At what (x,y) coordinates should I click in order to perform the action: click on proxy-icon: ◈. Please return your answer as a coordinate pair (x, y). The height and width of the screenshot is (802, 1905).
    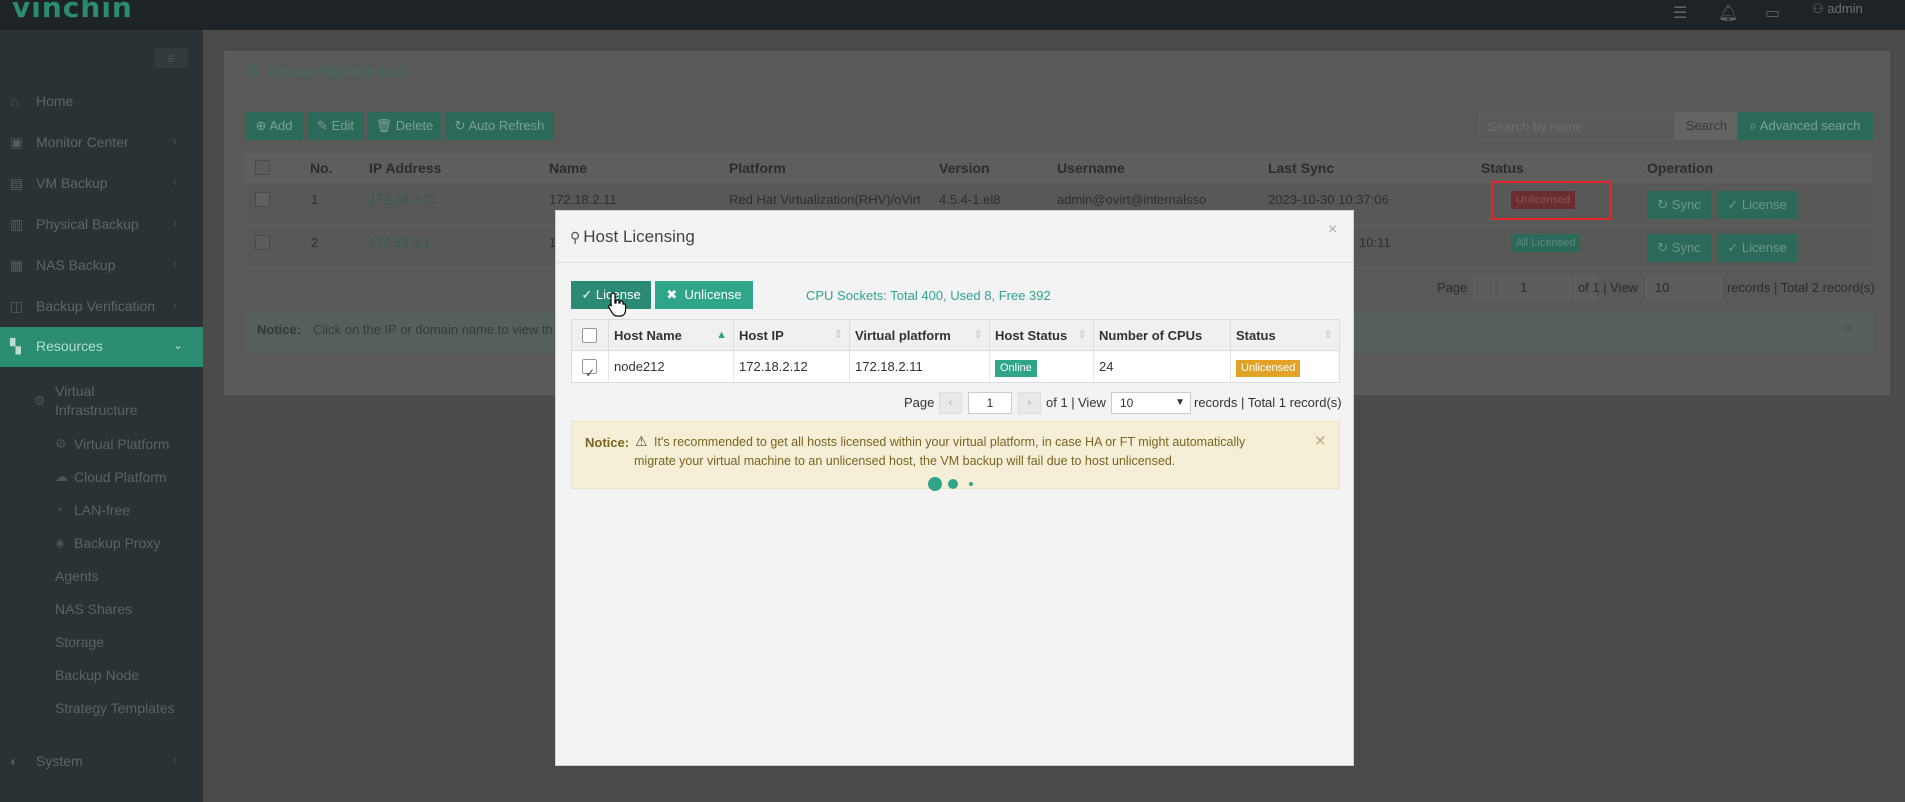
    Looking at the image, I should click on (60, 542).